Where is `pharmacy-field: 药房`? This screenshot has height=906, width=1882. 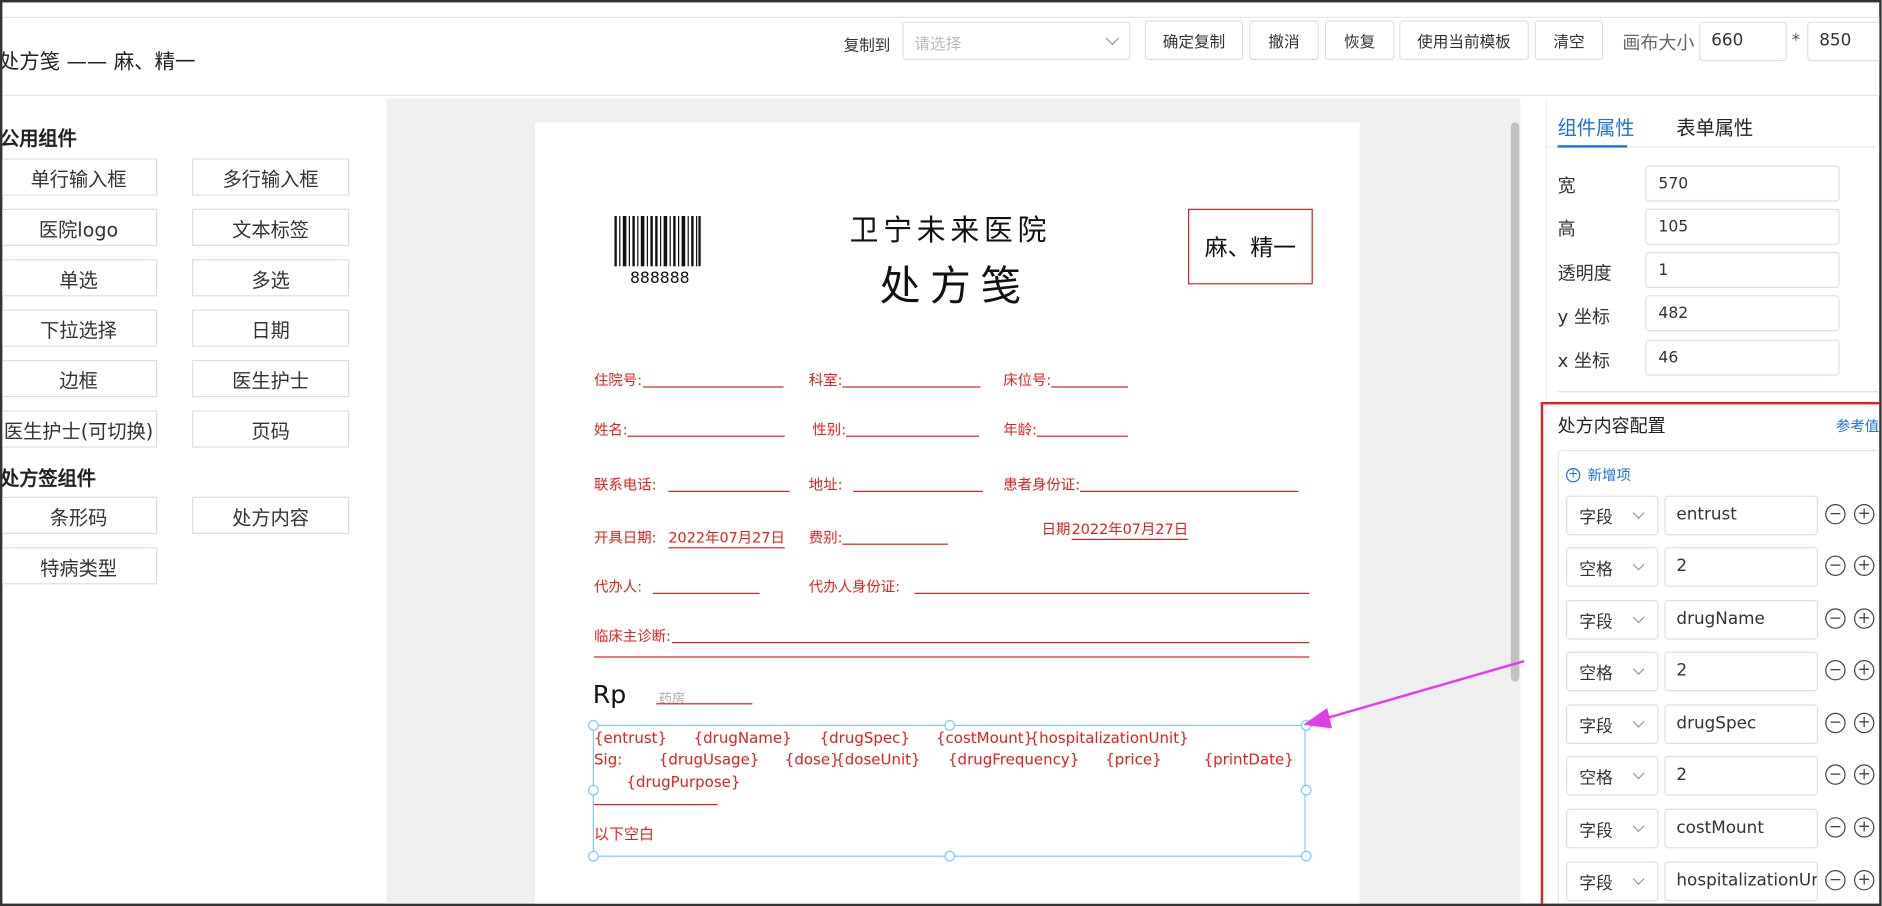 pharmacy-field: 药房 is located at coordinates (672, 698).